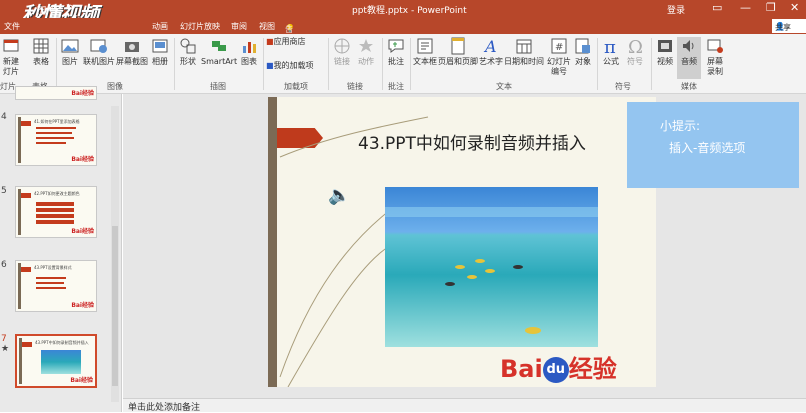 Image resolution: width=806 pixels, height=413 pixels. Describe the element at coordinates (396, 46) in the screenshot. I see `comment-icon` at that location.